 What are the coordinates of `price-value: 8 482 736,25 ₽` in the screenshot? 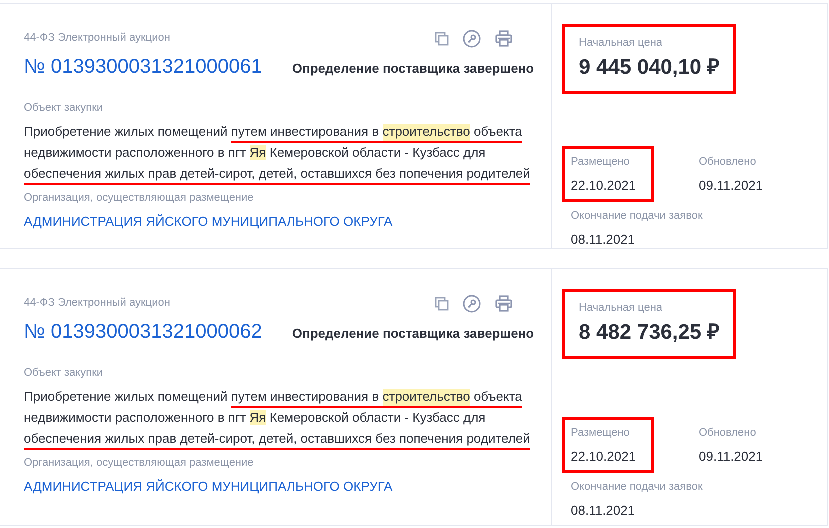 It's located at (649, 333).